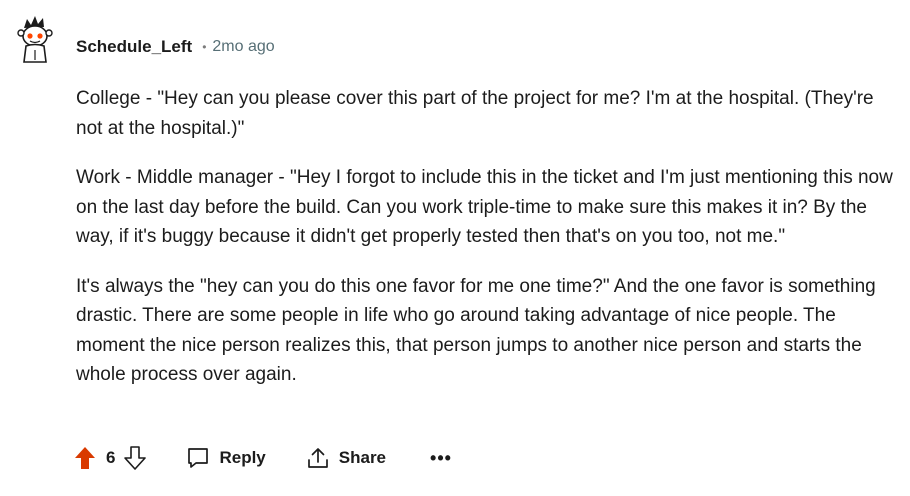 The height and width of the screenshot is (496, 910). I want to click on comment-action-bar: 6 Reply Share •••, so click(263, 458).